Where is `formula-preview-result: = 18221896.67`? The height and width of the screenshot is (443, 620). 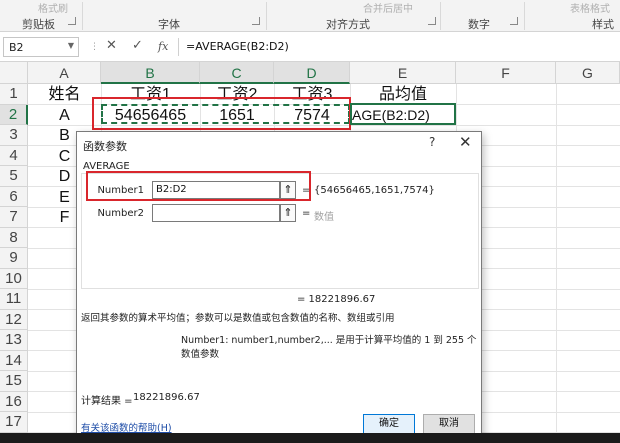 formula-preview-result: = 18221896.67 is located at coordinates (336, 299).